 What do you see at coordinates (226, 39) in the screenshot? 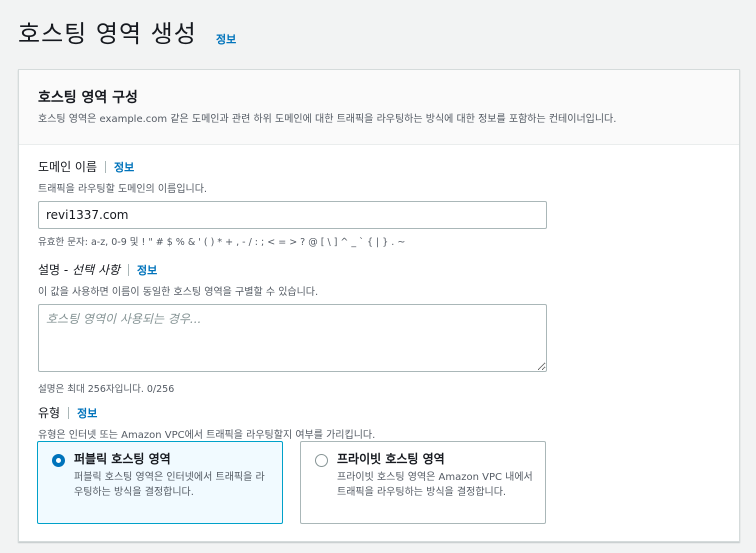
I see `page-info-link: 정보` at bounding box center [226, 39].